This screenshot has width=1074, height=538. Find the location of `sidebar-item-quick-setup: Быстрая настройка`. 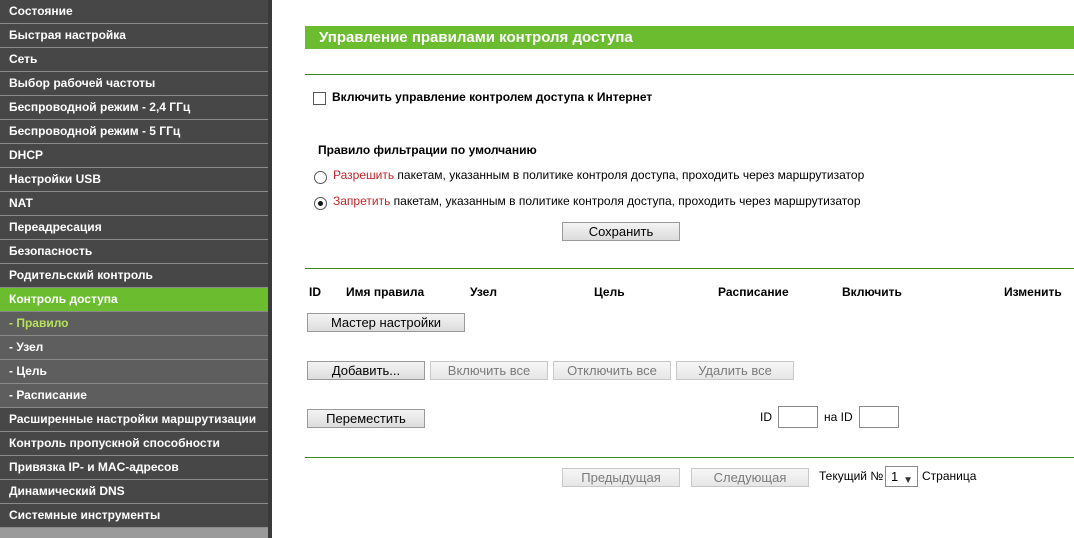

sidebar-item-quick-setup: Быстрая настройка is located at coordinates (134, 36).